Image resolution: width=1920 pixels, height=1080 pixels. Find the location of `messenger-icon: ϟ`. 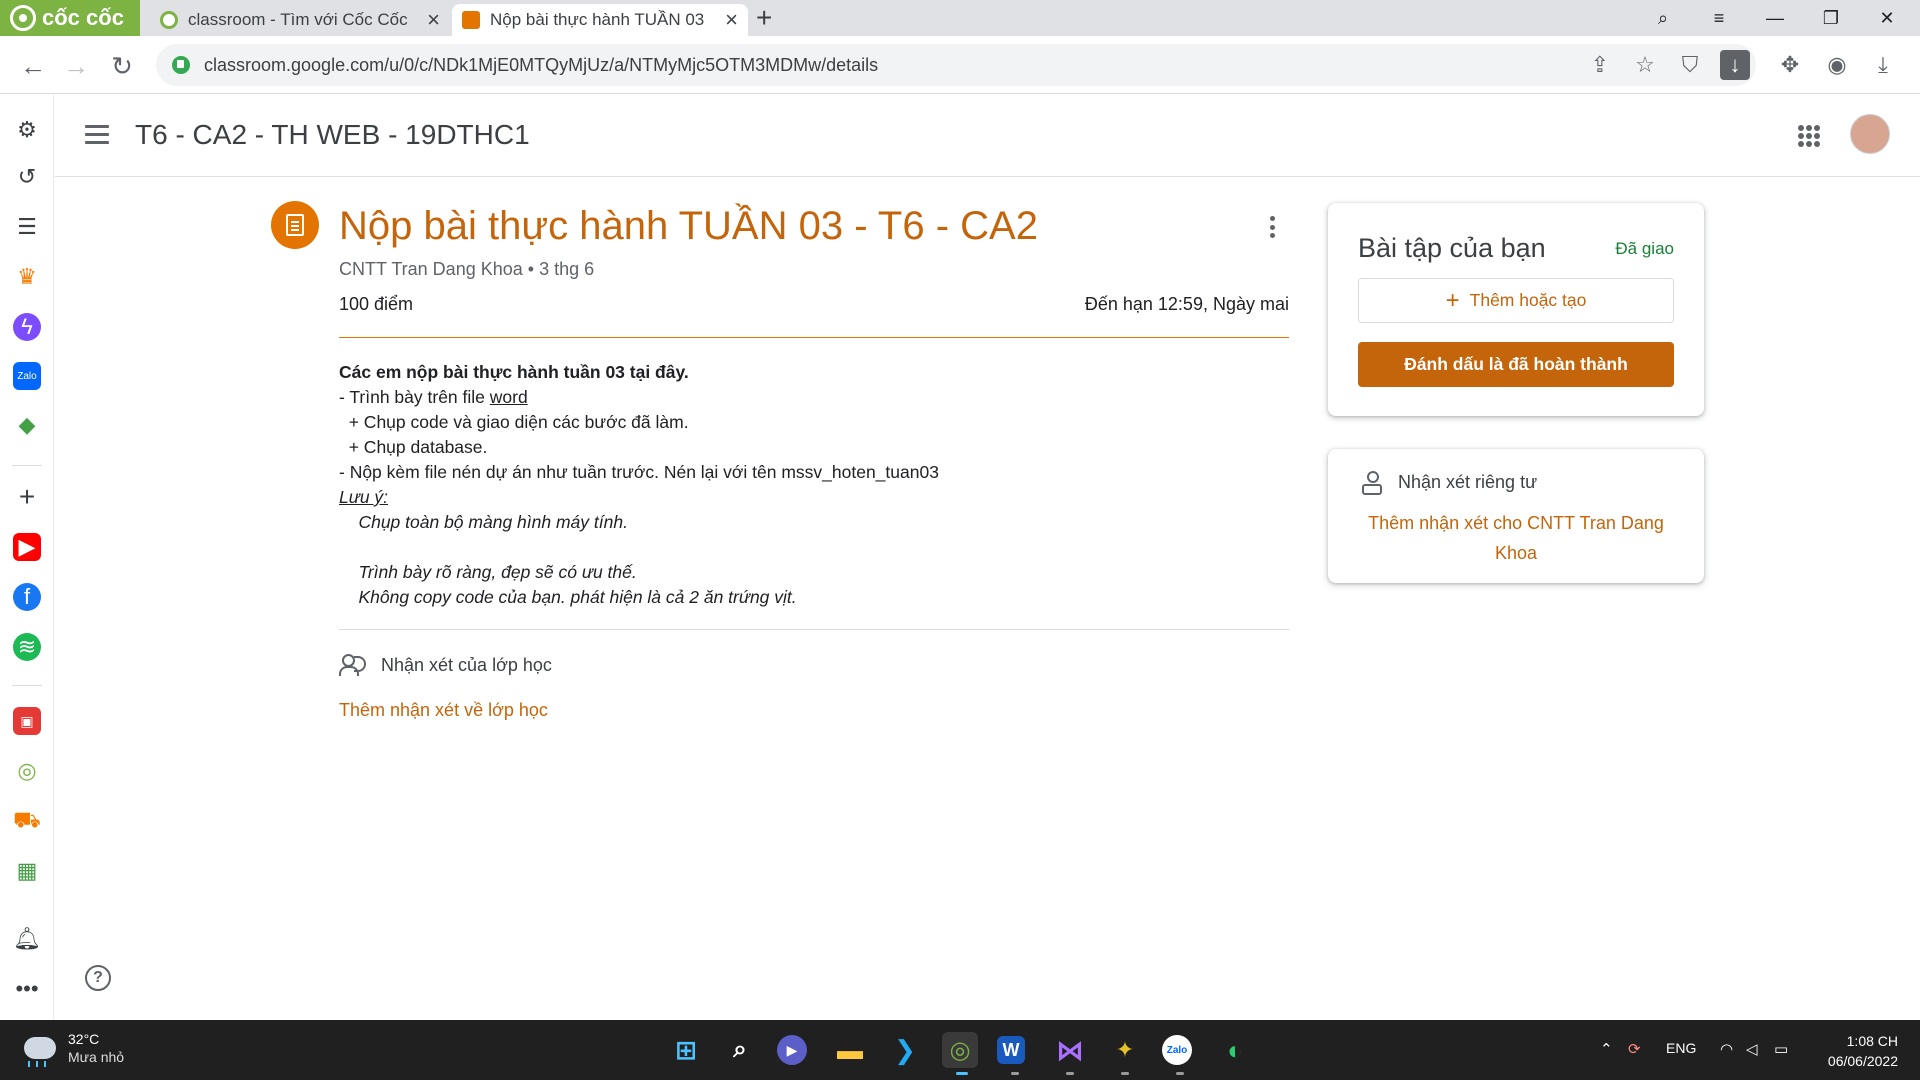

messenger-icon: ϟ is located at coordinates (27, 327).